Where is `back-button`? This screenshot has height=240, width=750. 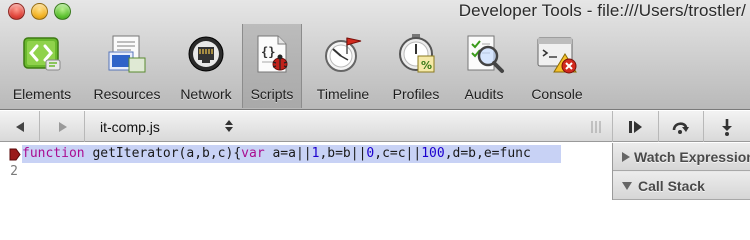
back-button is located at coordinates (20, 126).